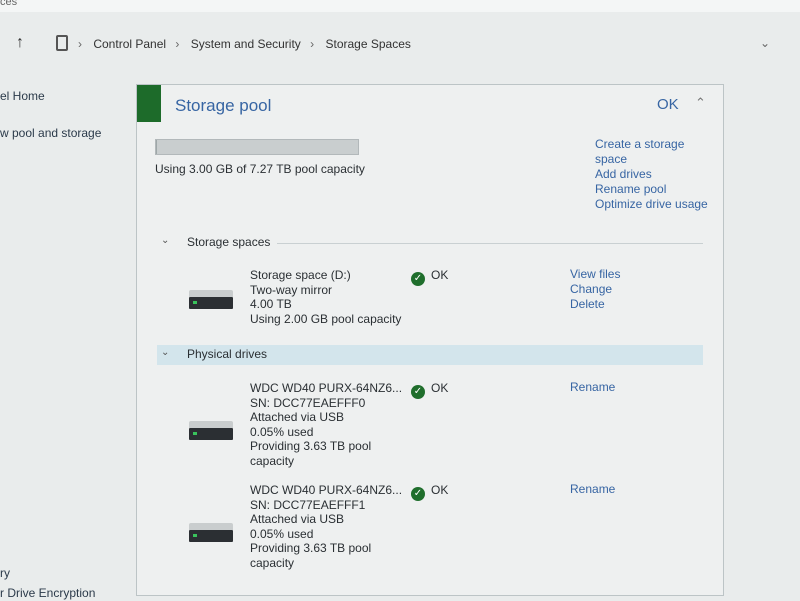  I want to click on crumb-system-security: System and Security, so click(246, 44).